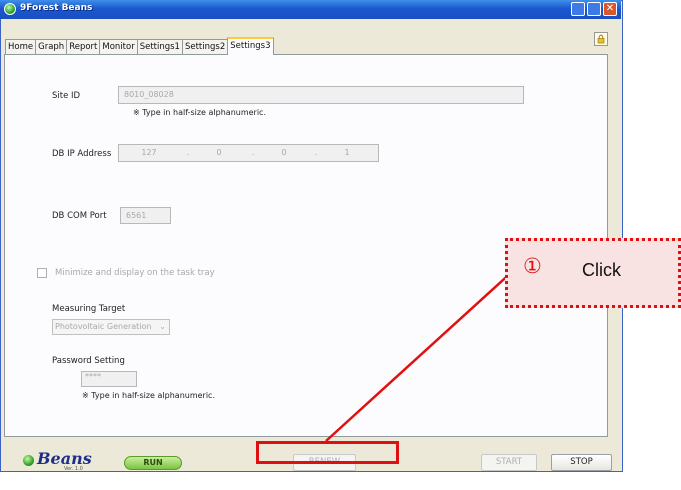 This screenshot has width=681, height=490. Describe the element at coordinates (250, 46) in the screenshot. I see `tab-settings3: Settings3` at that location.